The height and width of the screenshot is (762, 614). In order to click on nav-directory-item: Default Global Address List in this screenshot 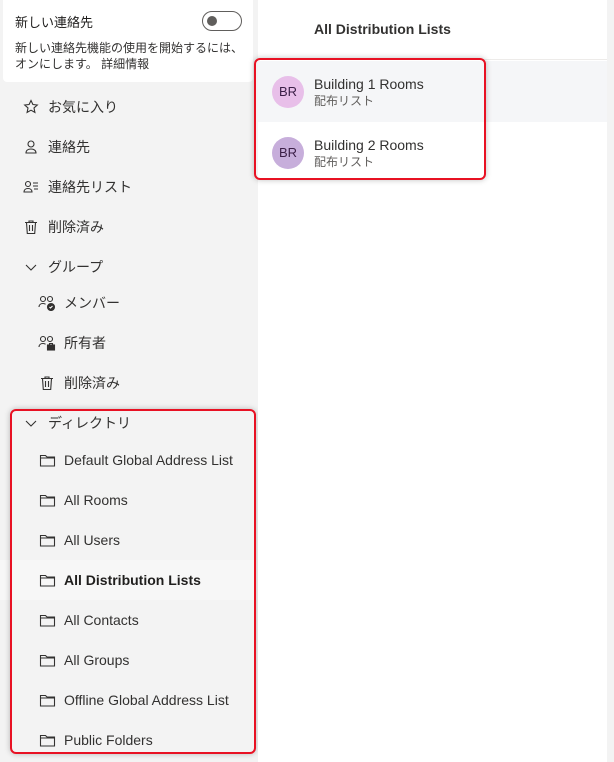, I will do `click(128, 460)`.